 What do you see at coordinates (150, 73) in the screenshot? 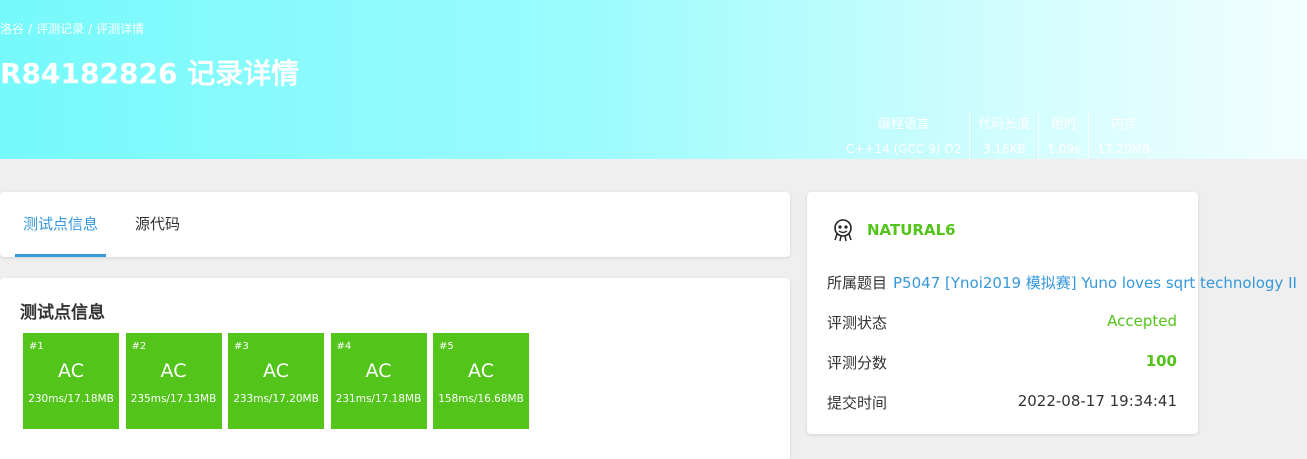
I see `page-title: R84182826 记录详情` at bounding box center [150, 73].